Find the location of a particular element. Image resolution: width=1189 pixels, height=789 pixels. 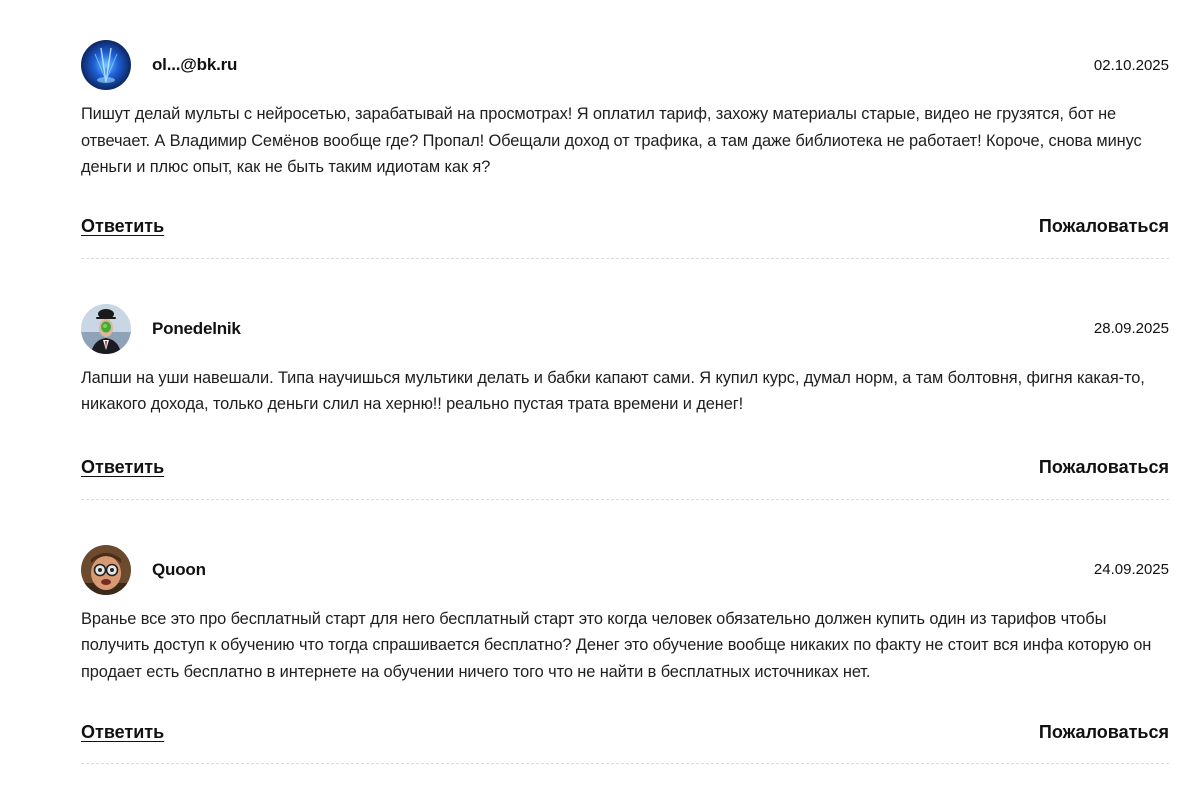

comment-header: Ponedelnik 28.09.2025 is located at coordinates (625, 328).